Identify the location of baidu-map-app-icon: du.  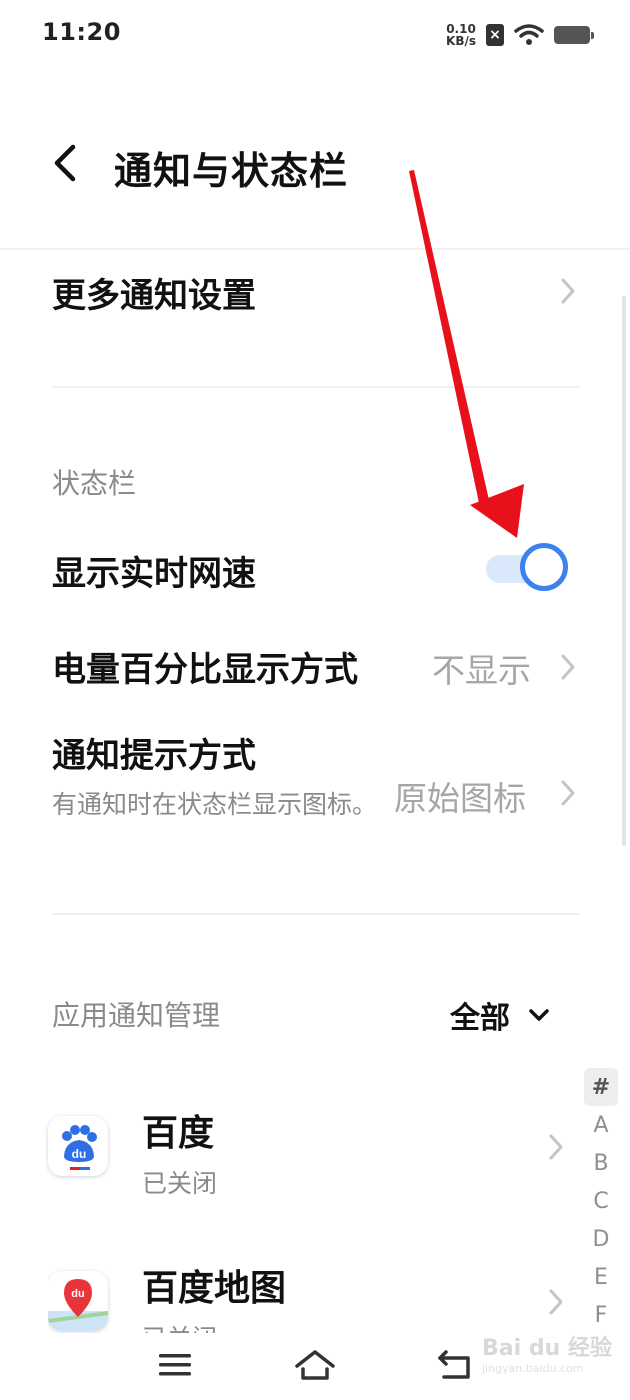
(78, 1301).